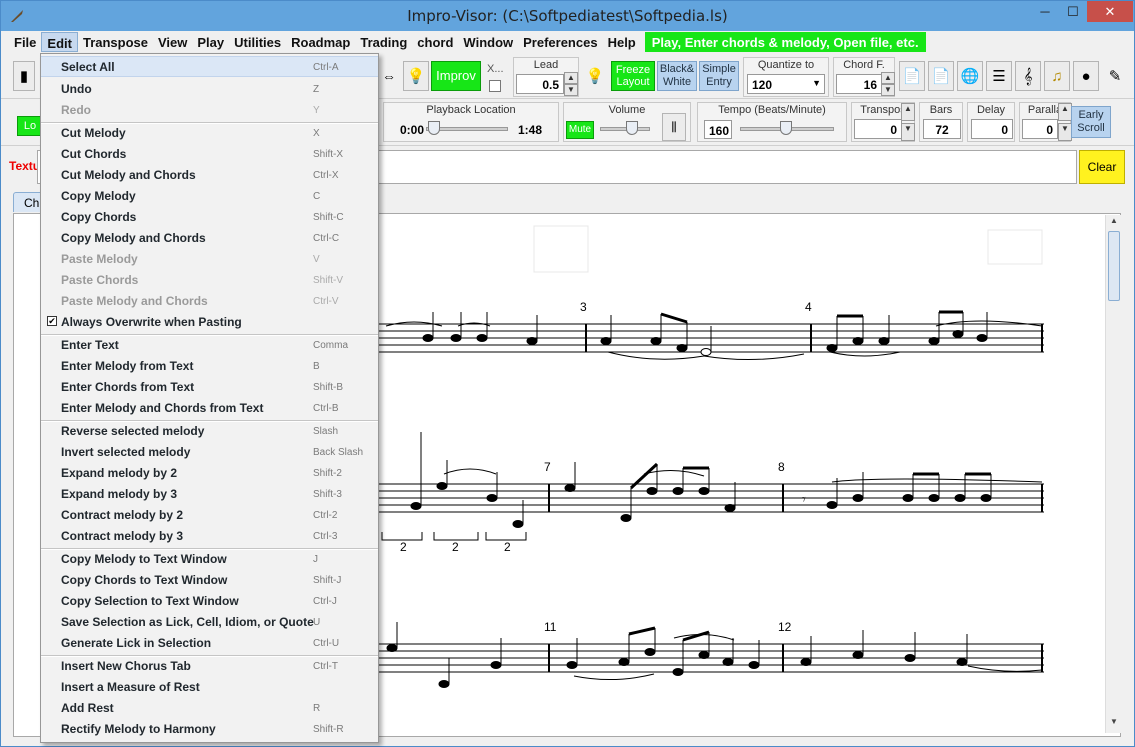 Image resolution: width=1135 pixels, height=747 pixels. Describe the element at coordinates (209, 66) in the screenshot. I see `menu-item-select-all: Select All Ctrl-A` at that location.